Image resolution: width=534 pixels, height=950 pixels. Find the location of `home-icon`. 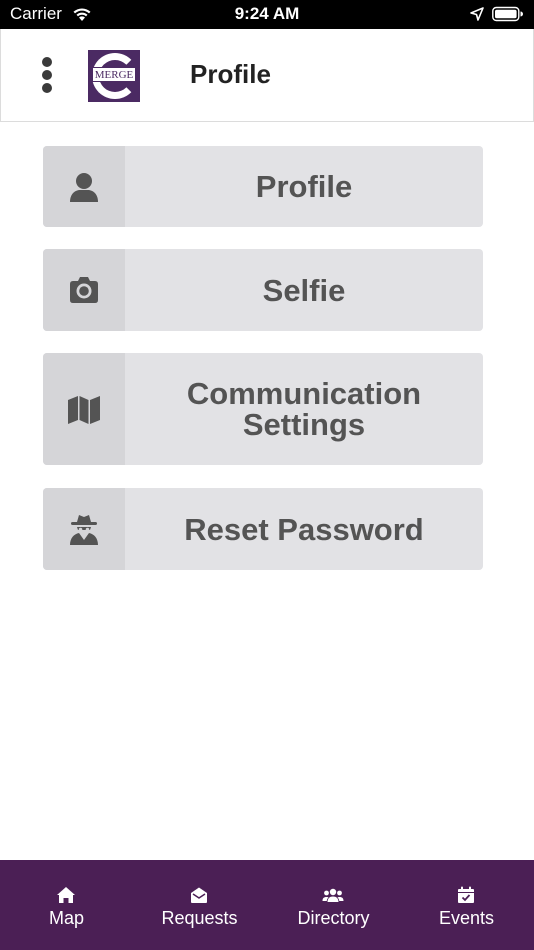

home-icon is located at coordinates (66, 895).